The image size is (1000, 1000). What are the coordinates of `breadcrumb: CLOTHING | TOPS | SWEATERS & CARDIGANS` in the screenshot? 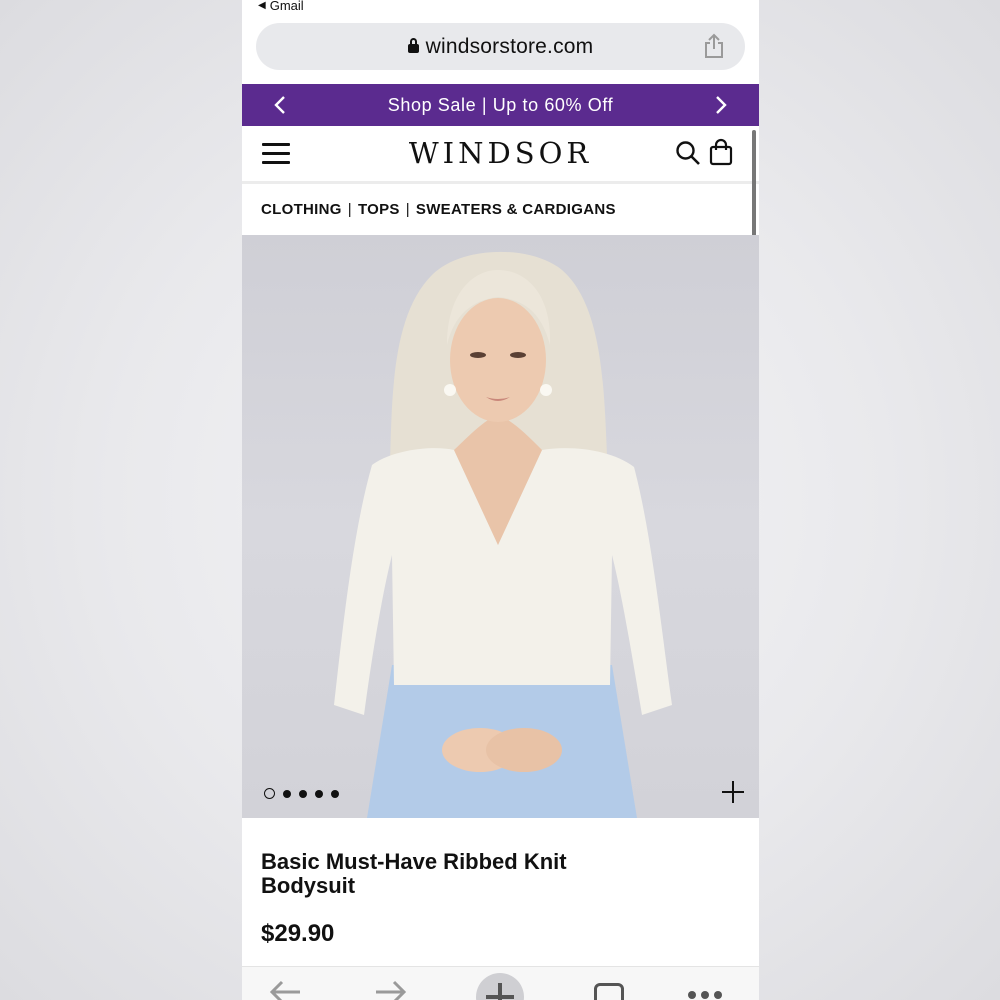 It's located at (438, 209).